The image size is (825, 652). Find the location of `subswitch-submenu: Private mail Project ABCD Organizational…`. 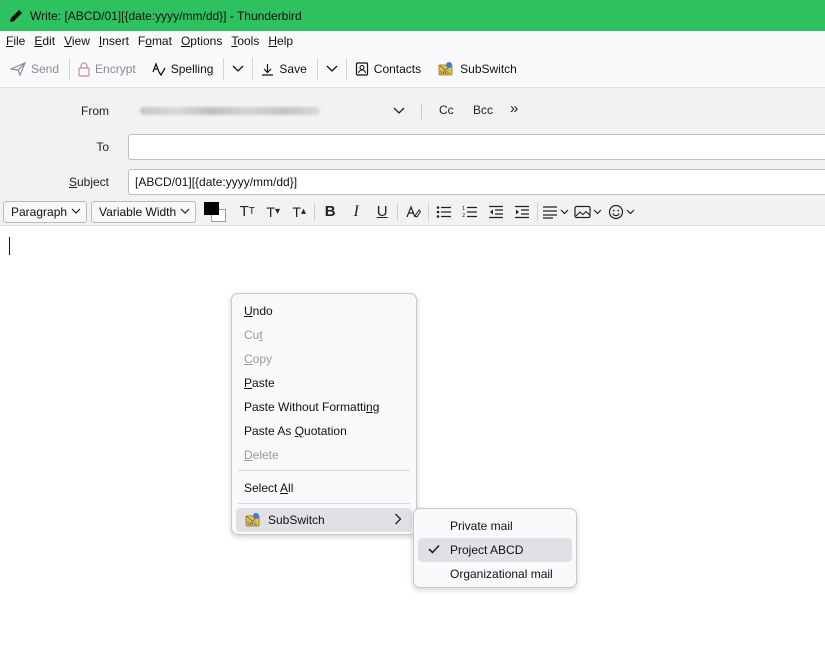

subswitch-submenu: Private mail Project ABCD Organizational… is located at coordinates (495, 548).